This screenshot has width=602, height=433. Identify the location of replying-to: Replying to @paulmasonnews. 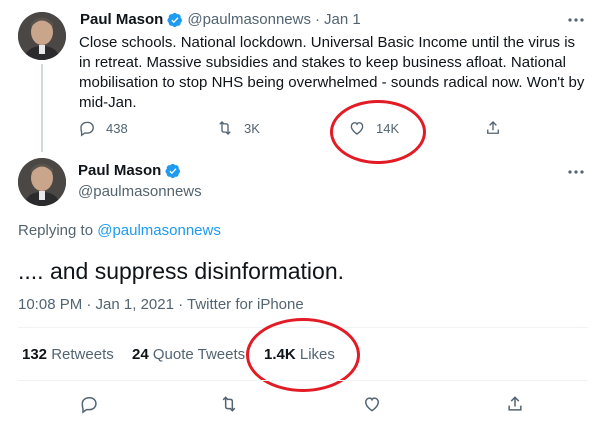
(119, 230).